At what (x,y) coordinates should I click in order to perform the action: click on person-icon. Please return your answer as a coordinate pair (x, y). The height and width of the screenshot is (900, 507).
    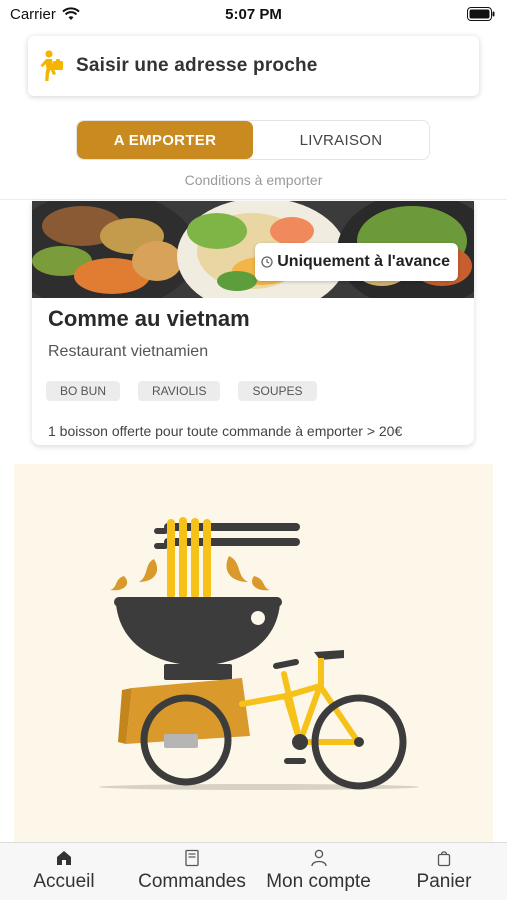
    Looking at the image, I should click on (318, 858).